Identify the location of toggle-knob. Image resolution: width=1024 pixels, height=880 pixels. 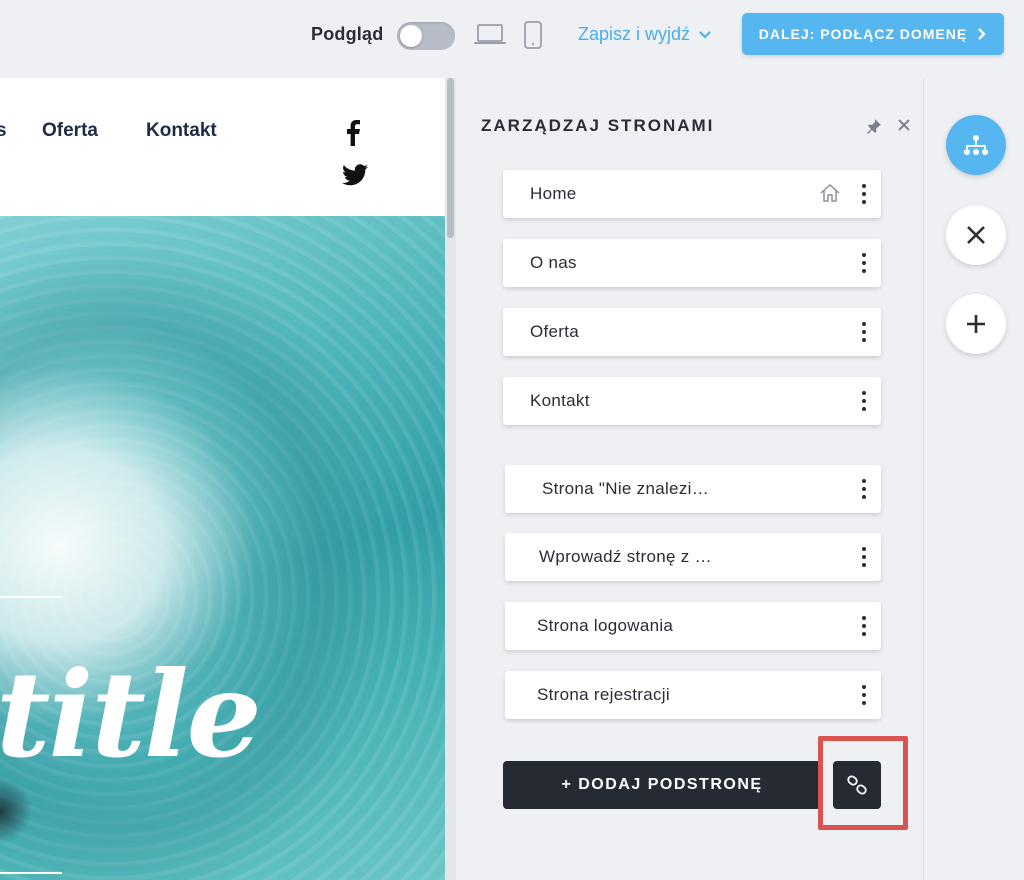
(411, 36).